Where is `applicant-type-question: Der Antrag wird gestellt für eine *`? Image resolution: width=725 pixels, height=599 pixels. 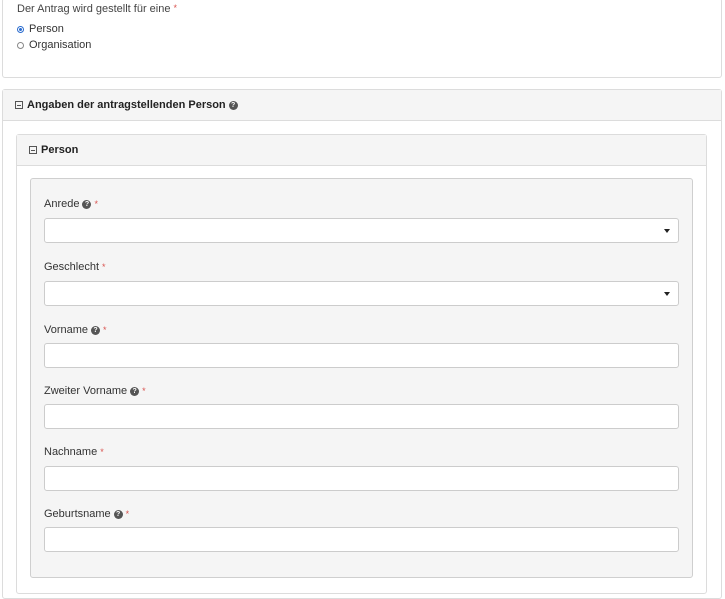
applicant-type-question: Der Antrag wird gestellt für eine * is located at coordinates (97, 9).